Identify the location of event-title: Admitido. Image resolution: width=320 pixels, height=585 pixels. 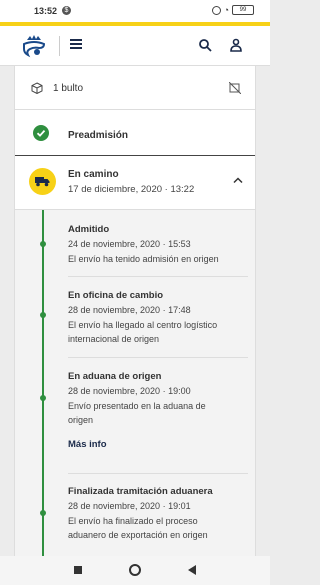
(89, 229).